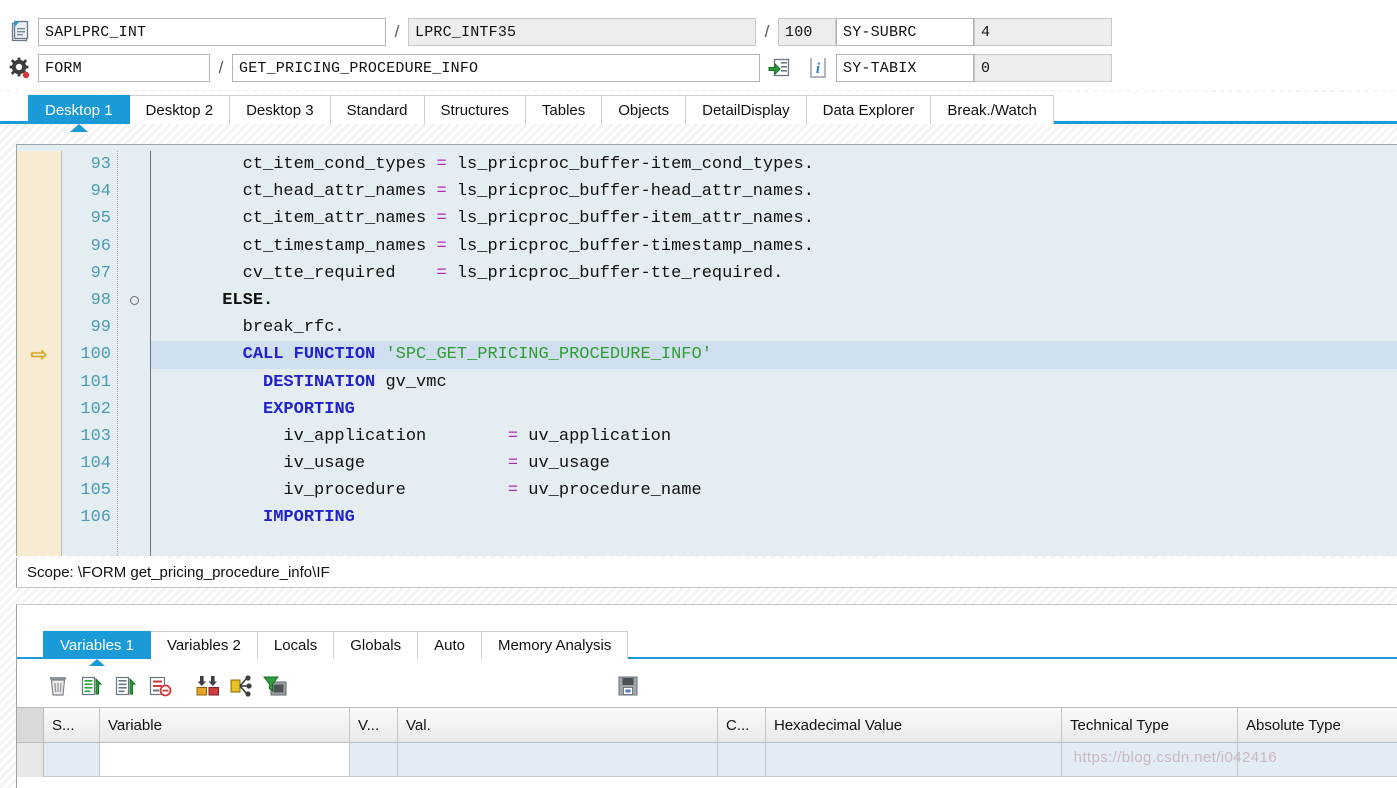  What do you see at coordinates (807, 32) in the screenshot?
I see `line-number-field: 100` at bounding box center [807, 32].